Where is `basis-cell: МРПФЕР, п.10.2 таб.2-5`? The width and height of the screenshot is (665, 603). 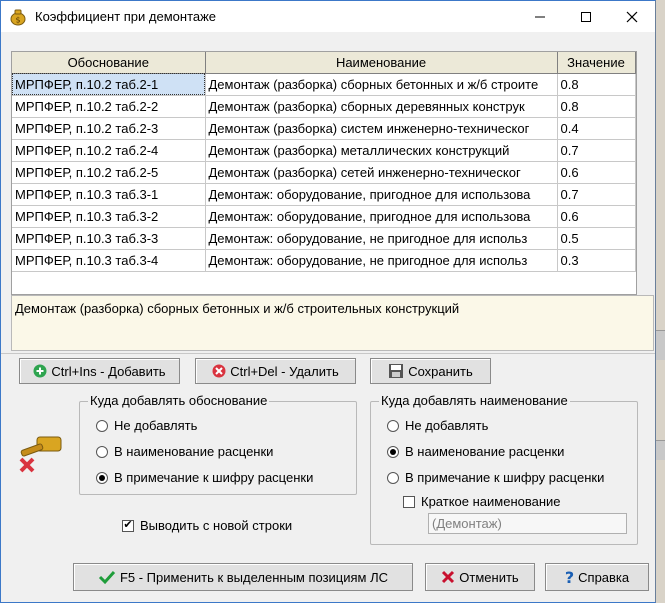 basis-cell: МРПФЕР, п.10.2 таб.2-5 is located at coordinates (109, 172).